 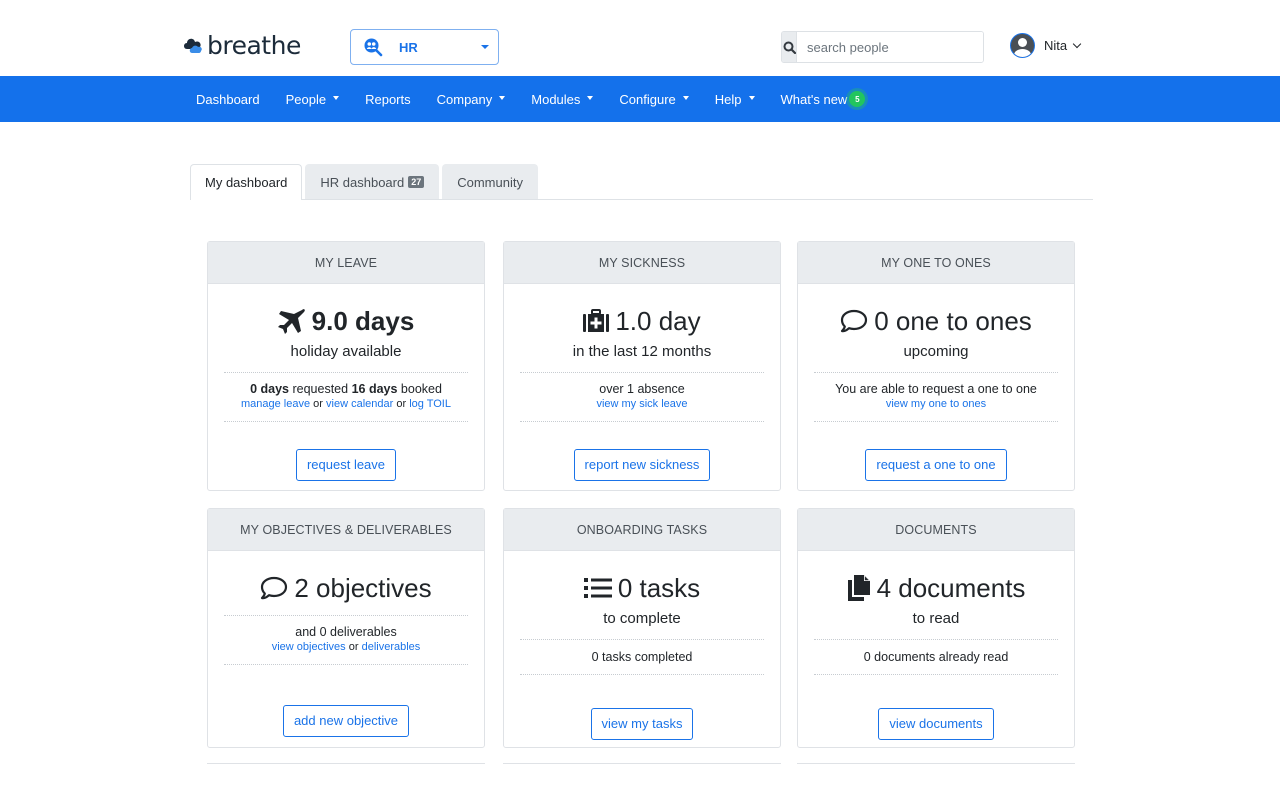 I want to click on module-label: HR, so click(x=408, y=47).